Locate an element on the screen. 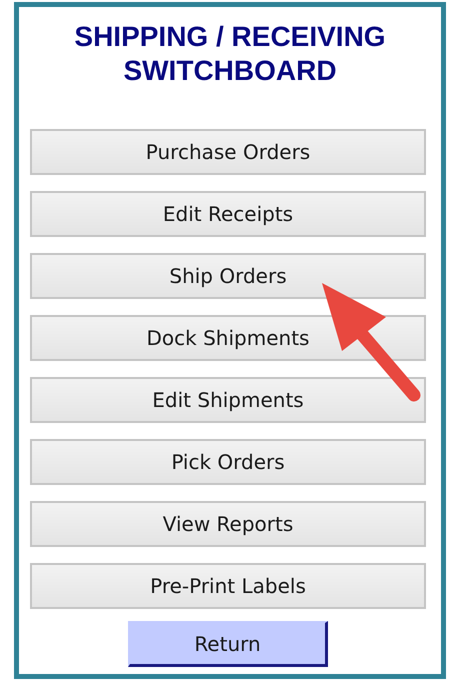  menu-button: Purchase Orders is located at coordinates (228, 152).